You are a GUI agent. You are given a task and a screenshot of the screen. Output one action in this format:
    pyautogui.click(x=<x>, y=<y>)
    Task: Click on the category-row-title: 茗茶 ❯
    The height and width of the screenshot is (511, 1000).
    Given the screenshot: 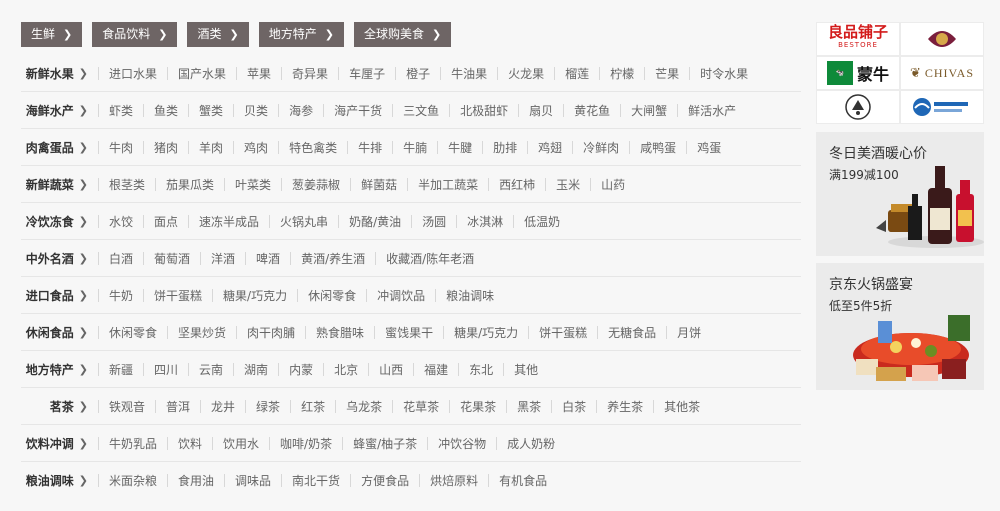 What is the action you would take?
    pyautogui.click(x=54, y=406)
    